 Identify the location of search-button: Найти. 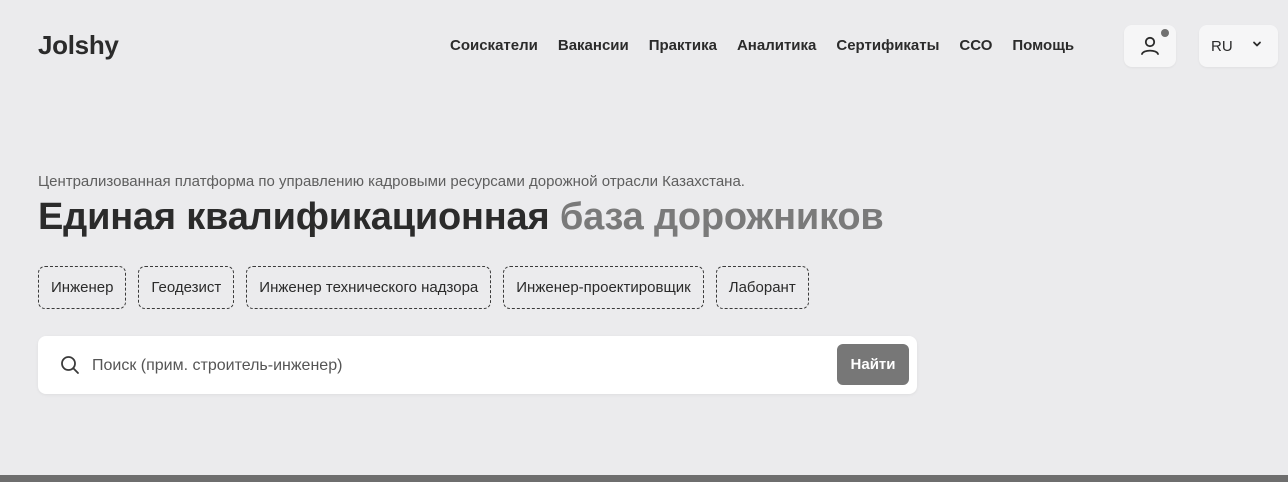
(873, 364).